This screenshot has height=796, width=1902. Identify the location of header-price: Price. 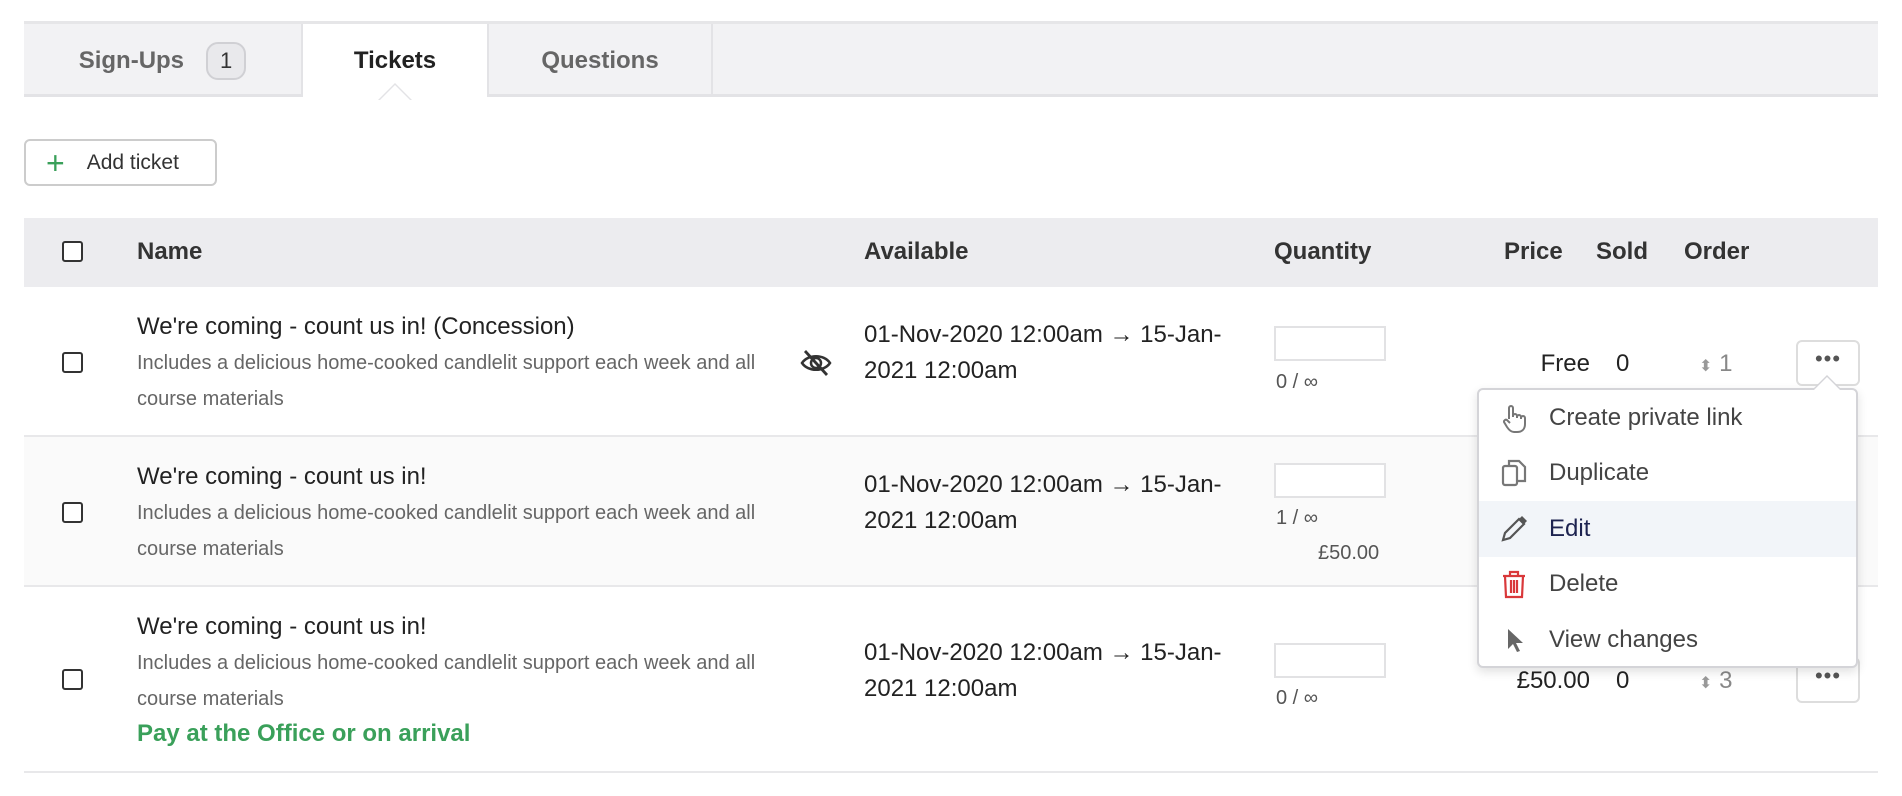
(1533, 251).